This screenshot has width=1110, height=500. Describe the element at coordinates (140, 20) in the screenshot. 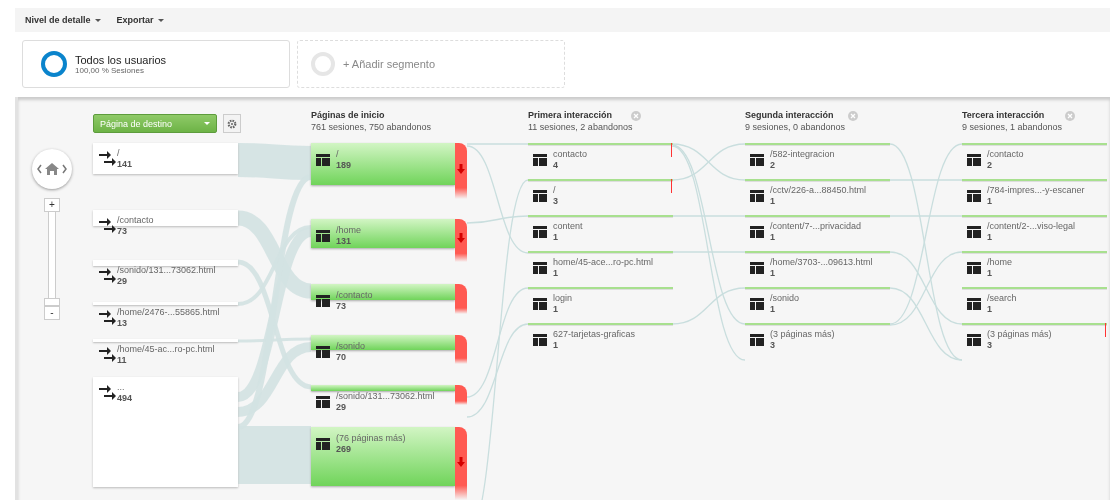

I see `toolbar-menu-button: Exportar` at that location.